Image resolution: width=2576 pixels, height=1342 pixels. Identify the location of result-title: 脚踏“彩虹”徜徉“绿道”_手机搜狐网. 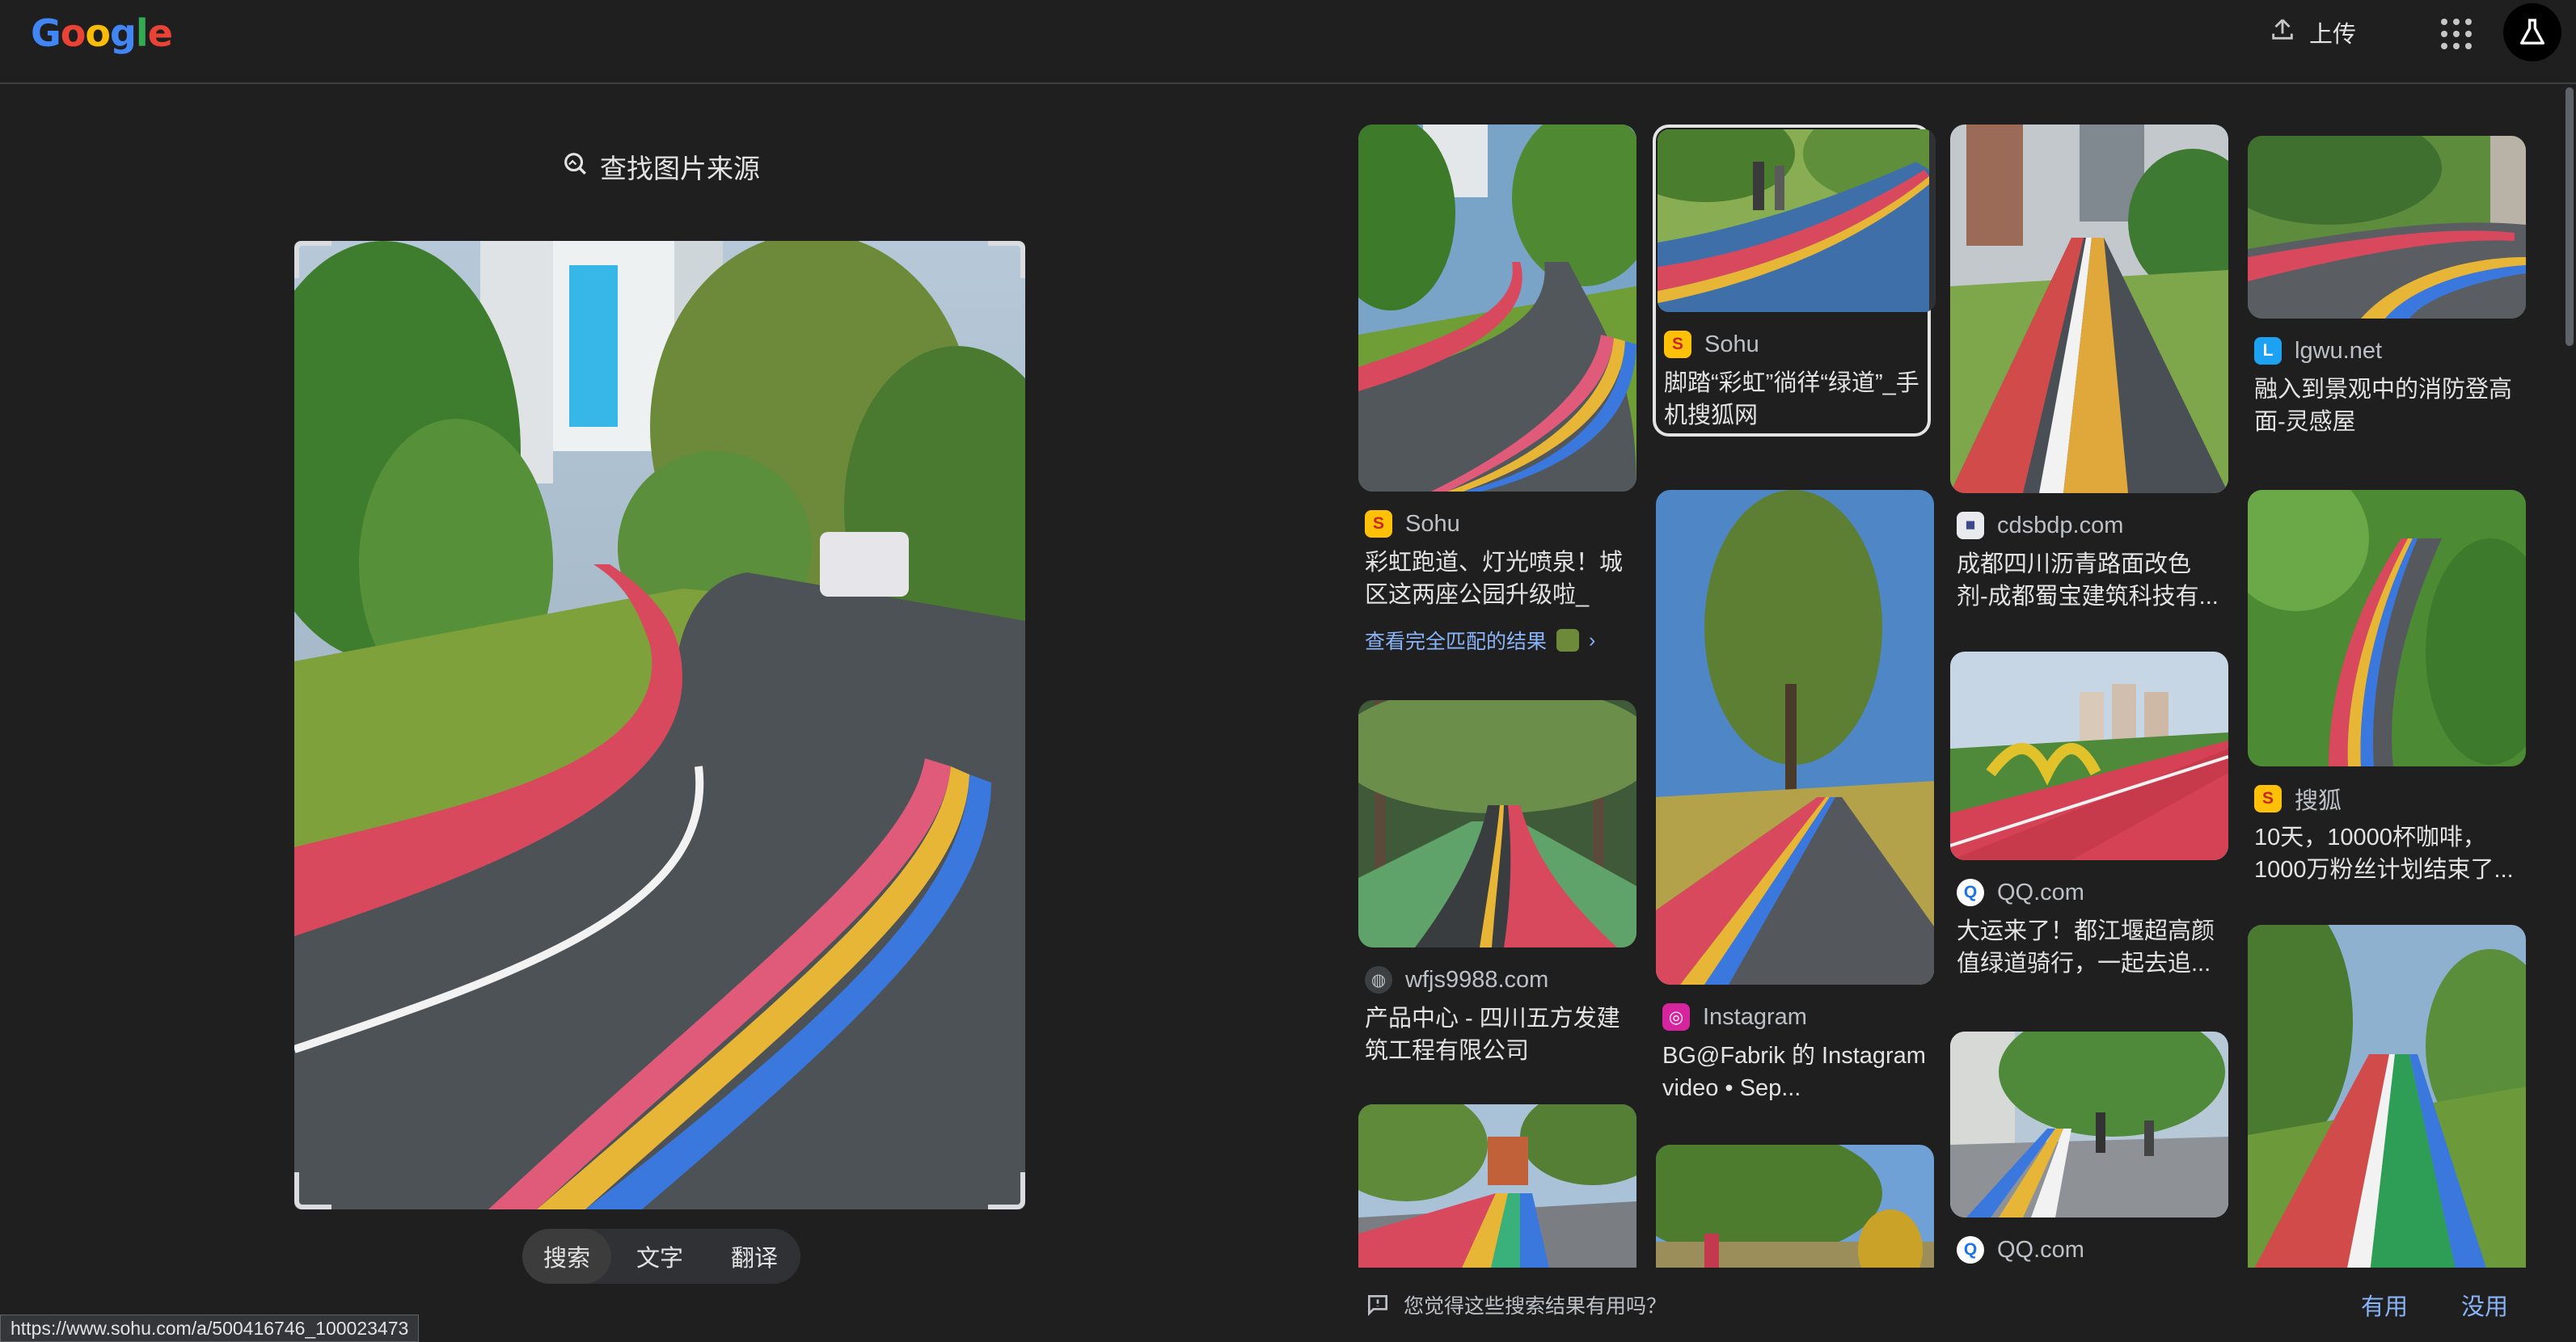
(1792, 399).